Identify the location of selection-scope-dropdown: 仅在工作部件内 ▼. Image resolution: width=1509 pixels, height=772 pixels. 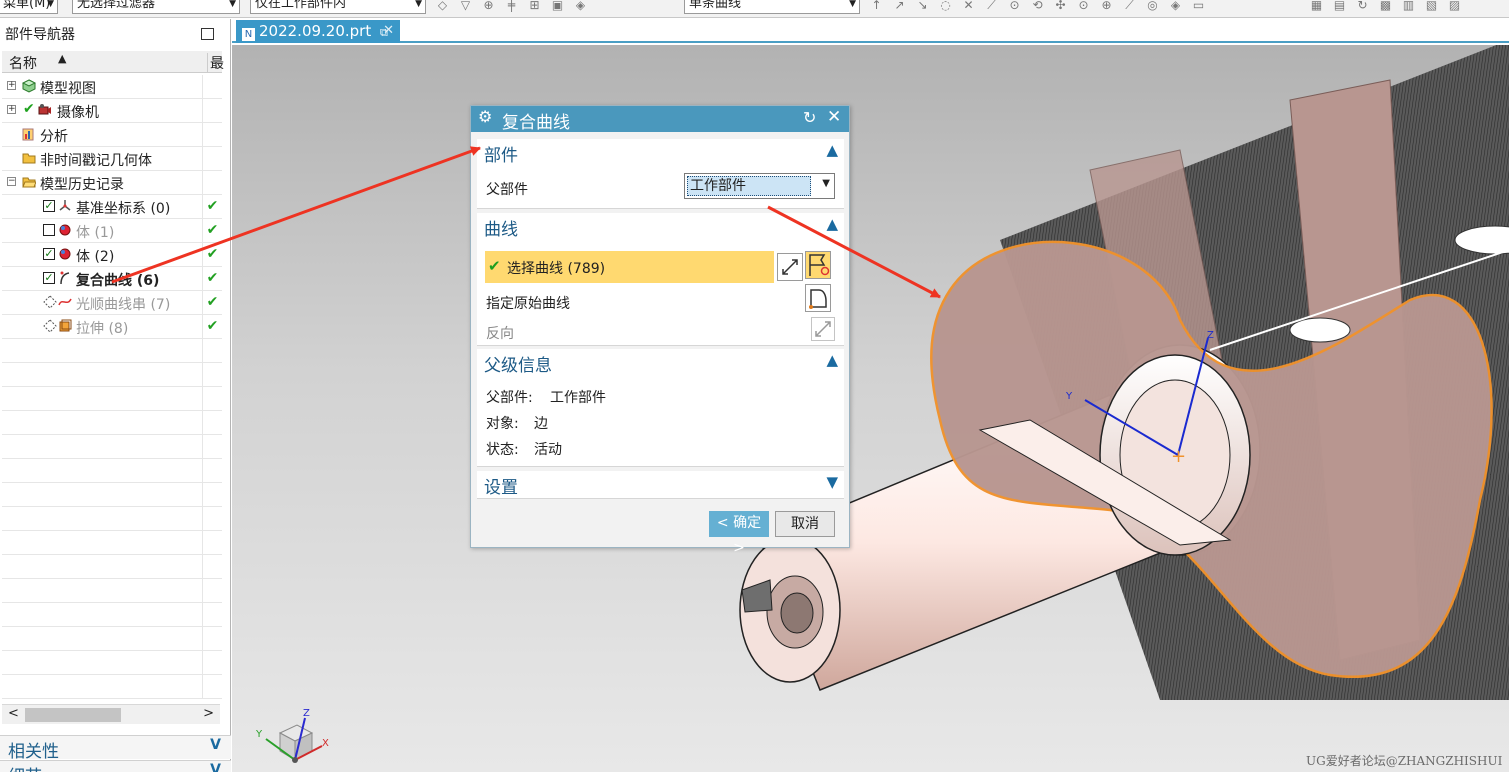
(338, 7).